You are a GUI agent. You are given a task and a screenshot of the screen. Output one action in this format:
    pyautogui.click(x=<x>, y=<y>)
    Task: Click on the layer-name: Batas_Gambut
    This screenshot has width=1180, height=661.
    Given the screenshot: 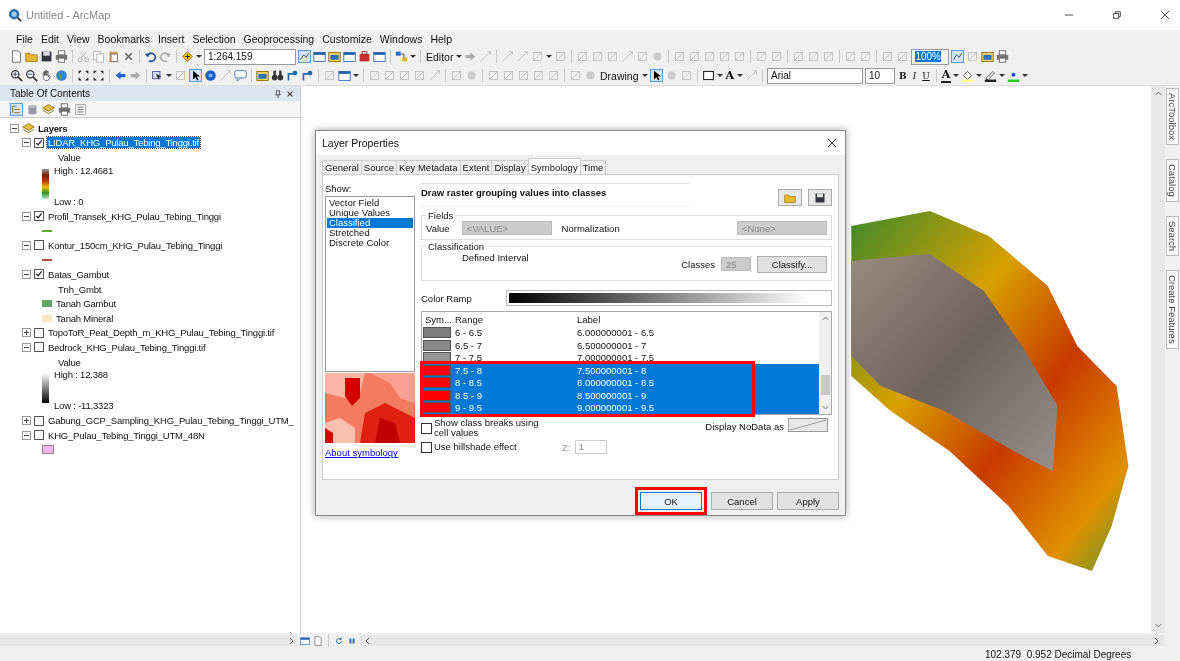 What is the action you would take?
    pyautogui.click(x=78, y=274)
    